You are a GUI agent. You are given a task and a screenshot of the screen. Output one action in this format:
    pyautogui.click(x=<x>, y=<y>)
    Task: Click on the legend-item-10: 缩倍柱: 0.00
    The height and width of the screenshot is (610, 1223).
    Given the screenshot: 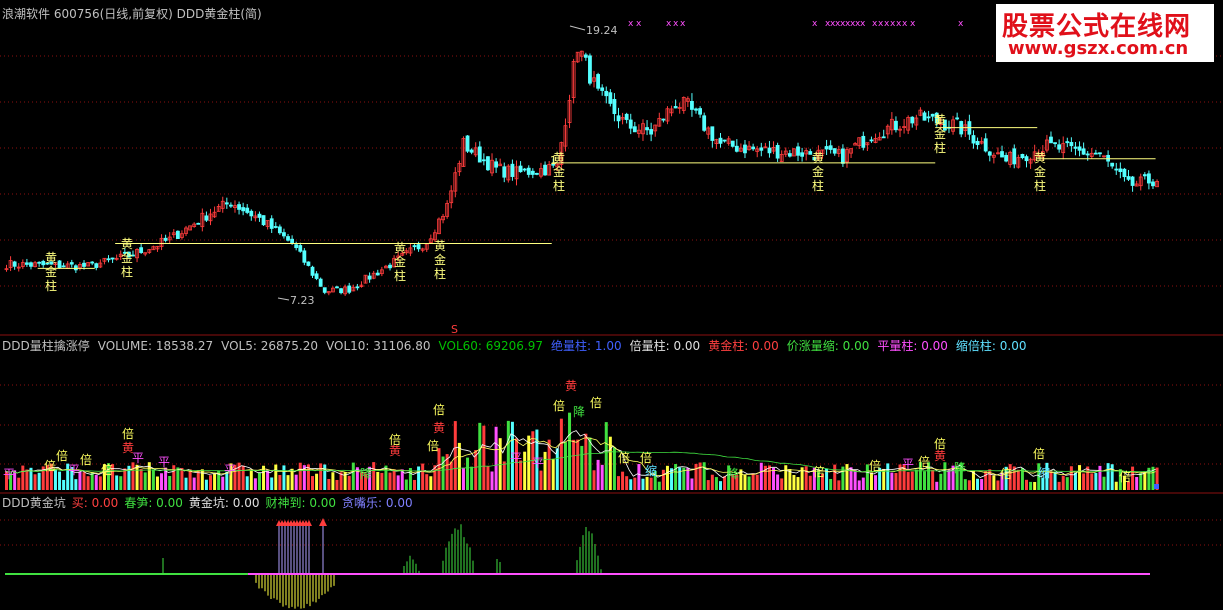 What is the action you would take?
    pyautogui.click(x=991, y=346)
    